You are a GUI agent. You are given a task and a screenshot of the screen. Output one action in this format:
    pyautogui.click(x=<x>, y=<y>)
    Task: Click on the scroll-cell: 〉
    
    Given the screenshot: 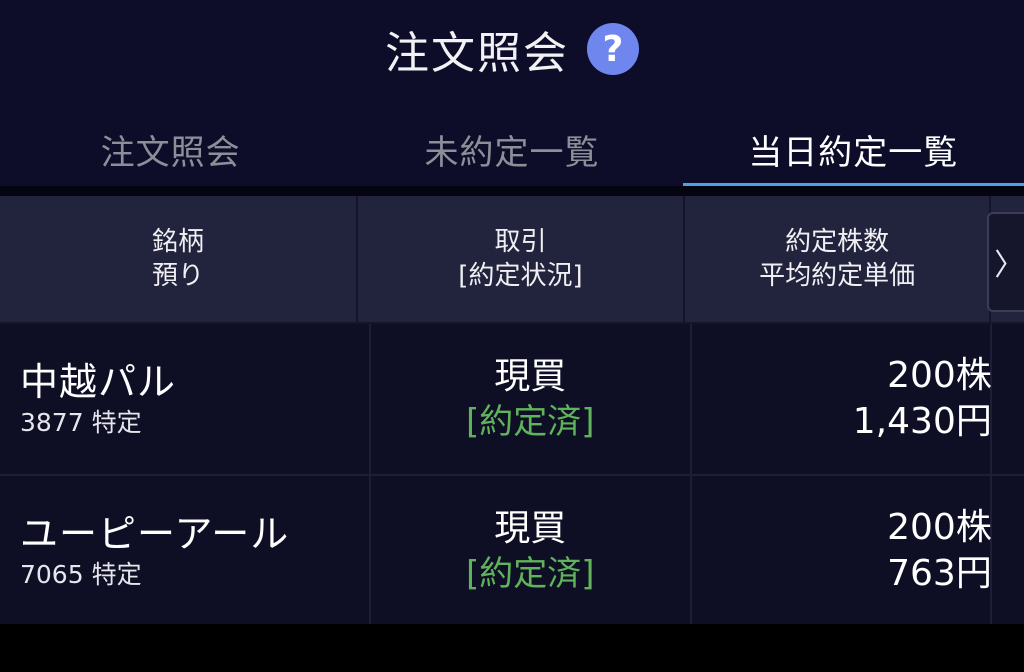 What is the action you would take?
    pyautogui.click(x=1005, y=259)
    